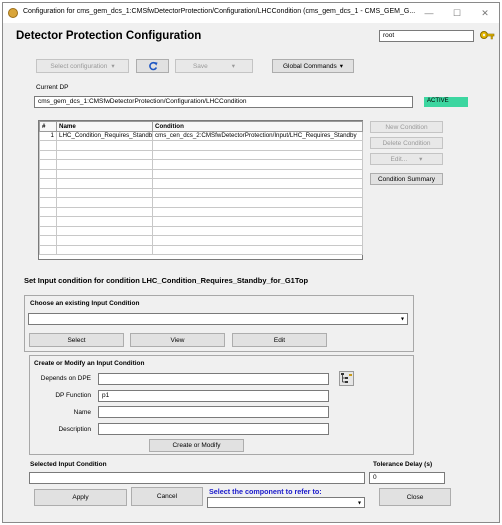 The image size is (502, 525). What do you see at coordinates (68, 464) in the screenshot?
I see `selected-input-label: Selected Input Condition` at bounding box center [68, 464].